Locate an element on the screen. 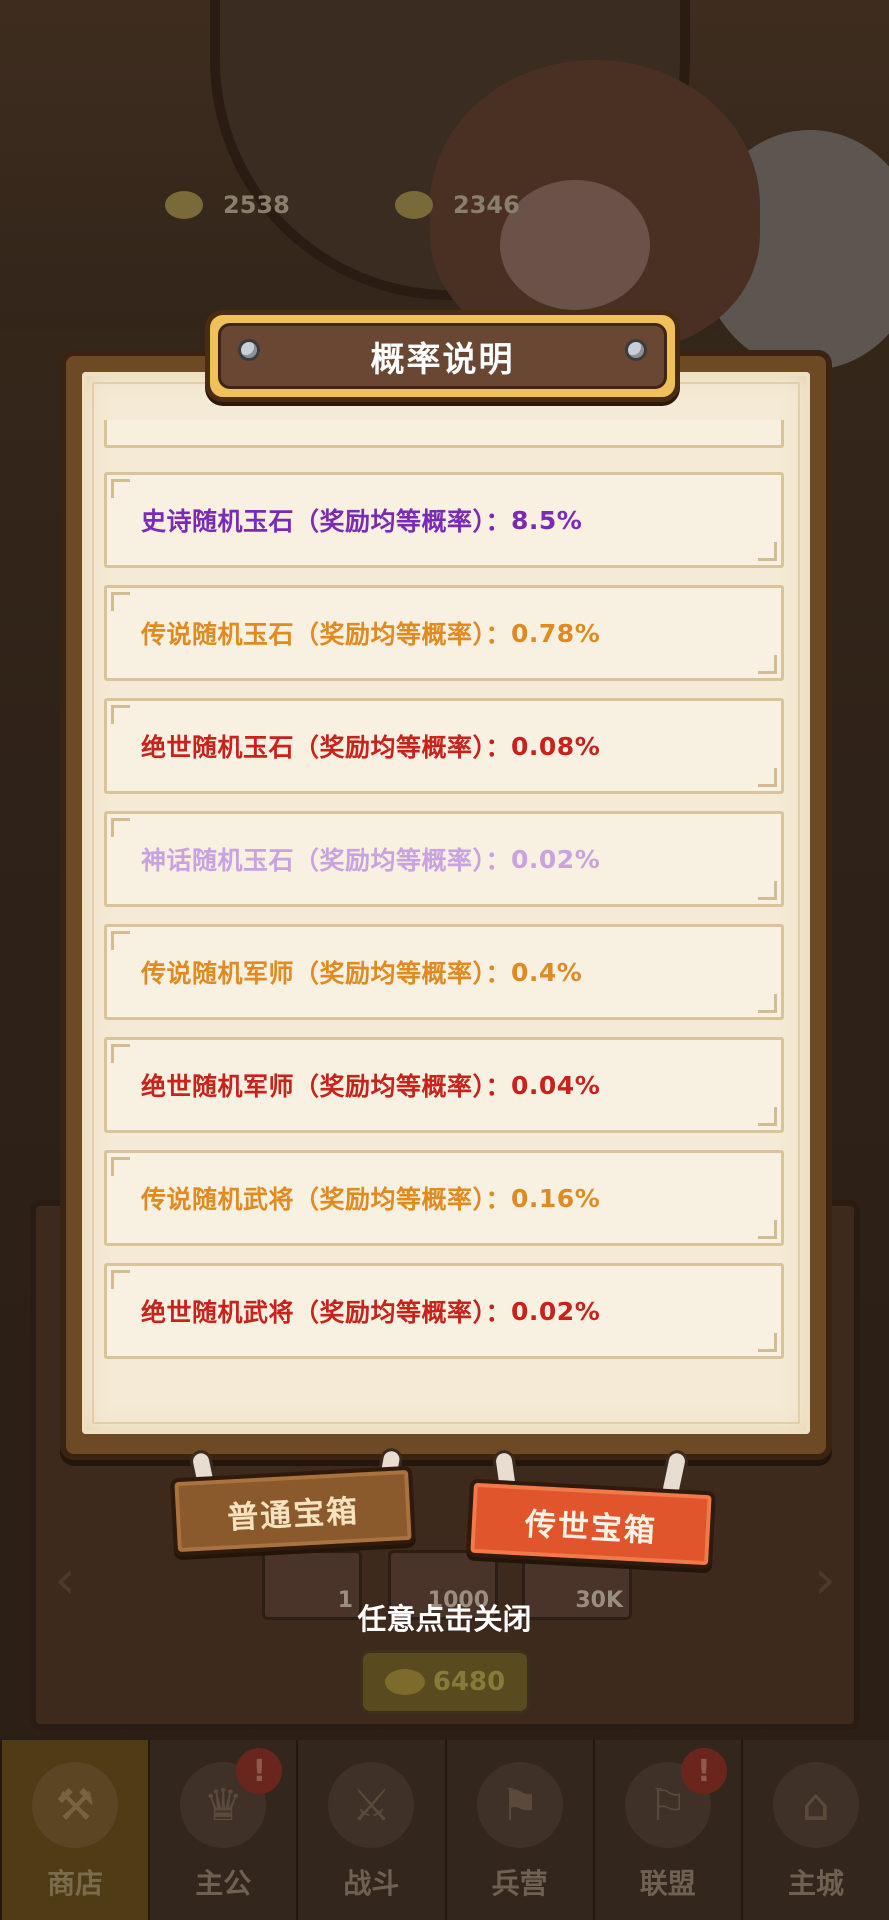  nav-item-city: ⌂ 主城 is located at coordinates (814, 1830).